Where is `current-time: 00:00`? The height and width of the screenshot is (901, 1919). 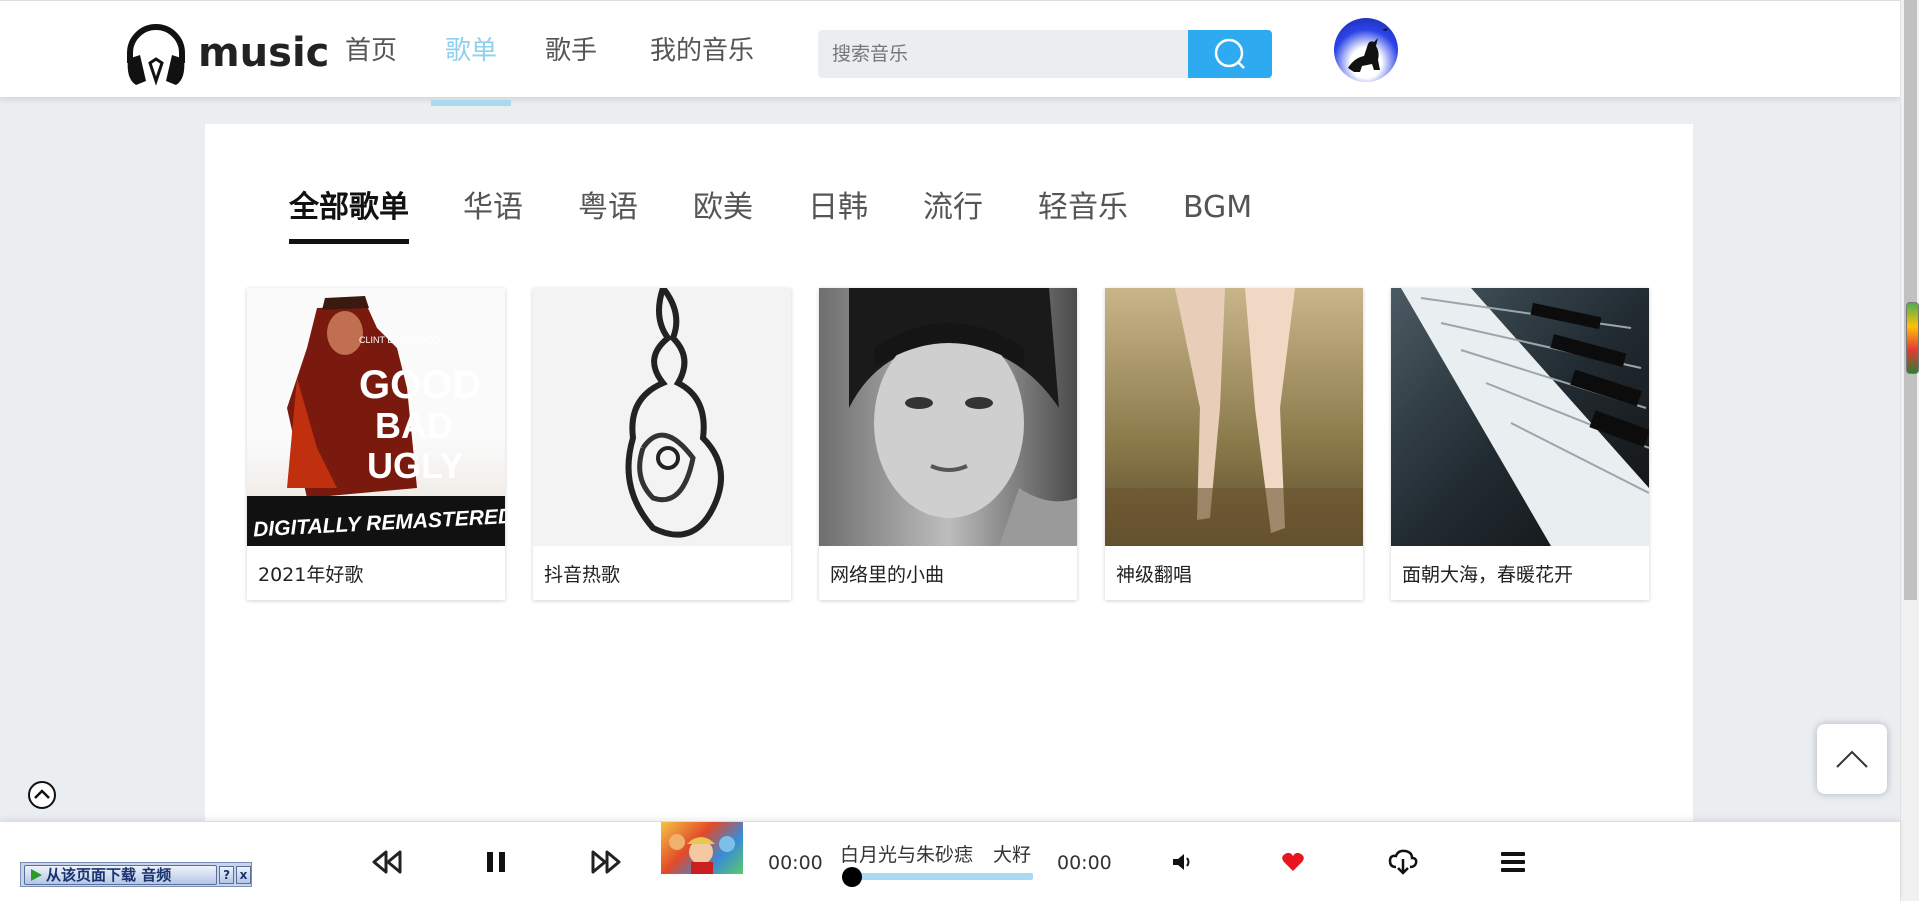 current-time: 00:00 is located at coordinates (795, 863).